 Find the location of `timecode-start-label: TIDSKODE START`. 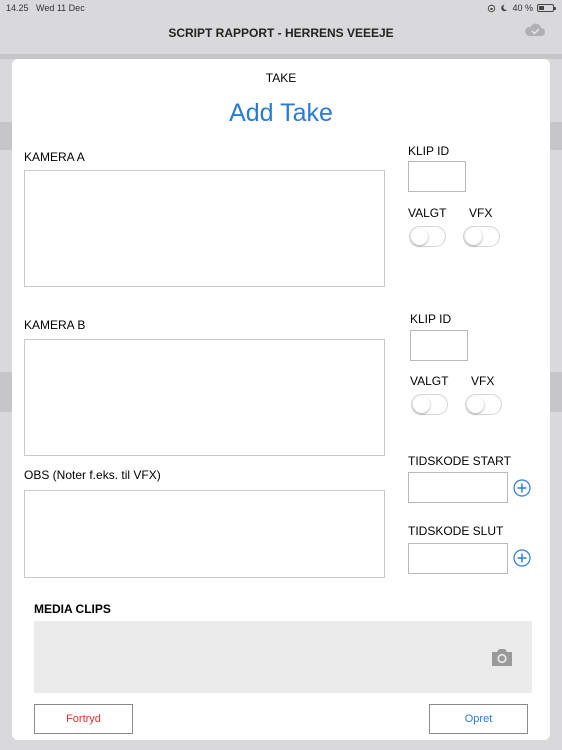

timecode-start-label: TIDSKODE START is located at coordinates (459, 461).